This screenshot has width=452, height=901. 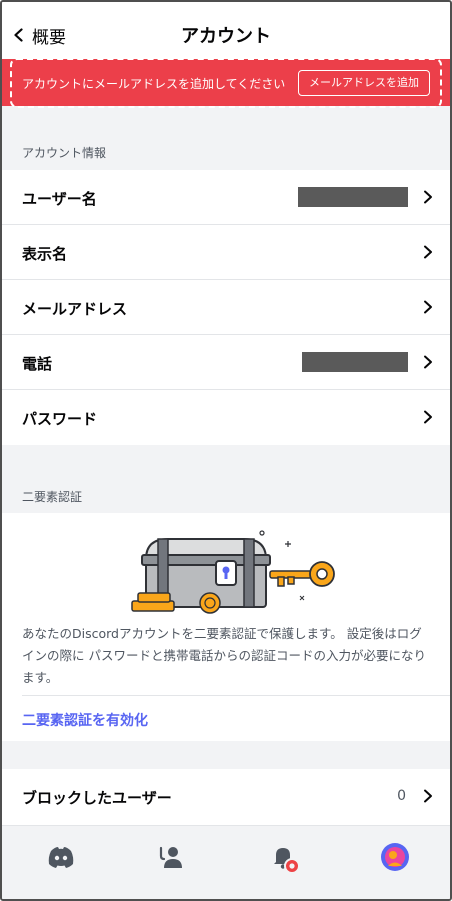 What do you see at coordinates (226, 36) in the screenshot?
I see `page-title: アカウント` at bounding box center [226, 36].